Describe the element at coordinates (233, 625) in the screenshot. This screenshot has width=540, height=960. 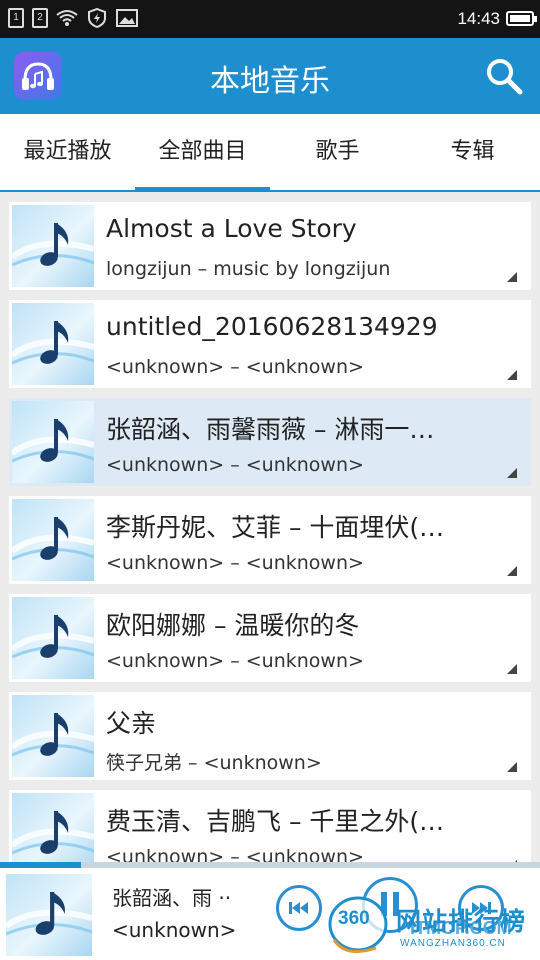
I see `song-title: 欧阳娜娜 – 温暖你的冬` at that location.